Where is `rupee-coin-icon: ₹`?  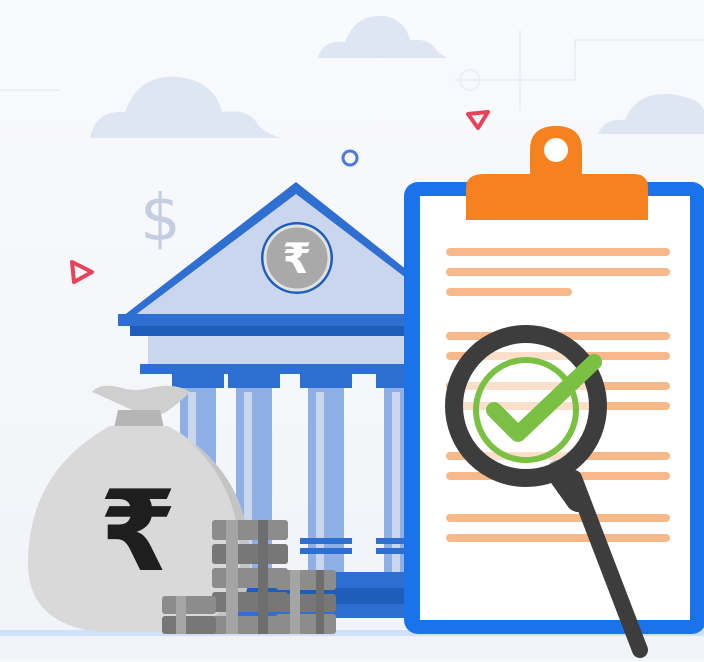
rupee-coin-icon: ₹ is located at coordinates (297, 258).